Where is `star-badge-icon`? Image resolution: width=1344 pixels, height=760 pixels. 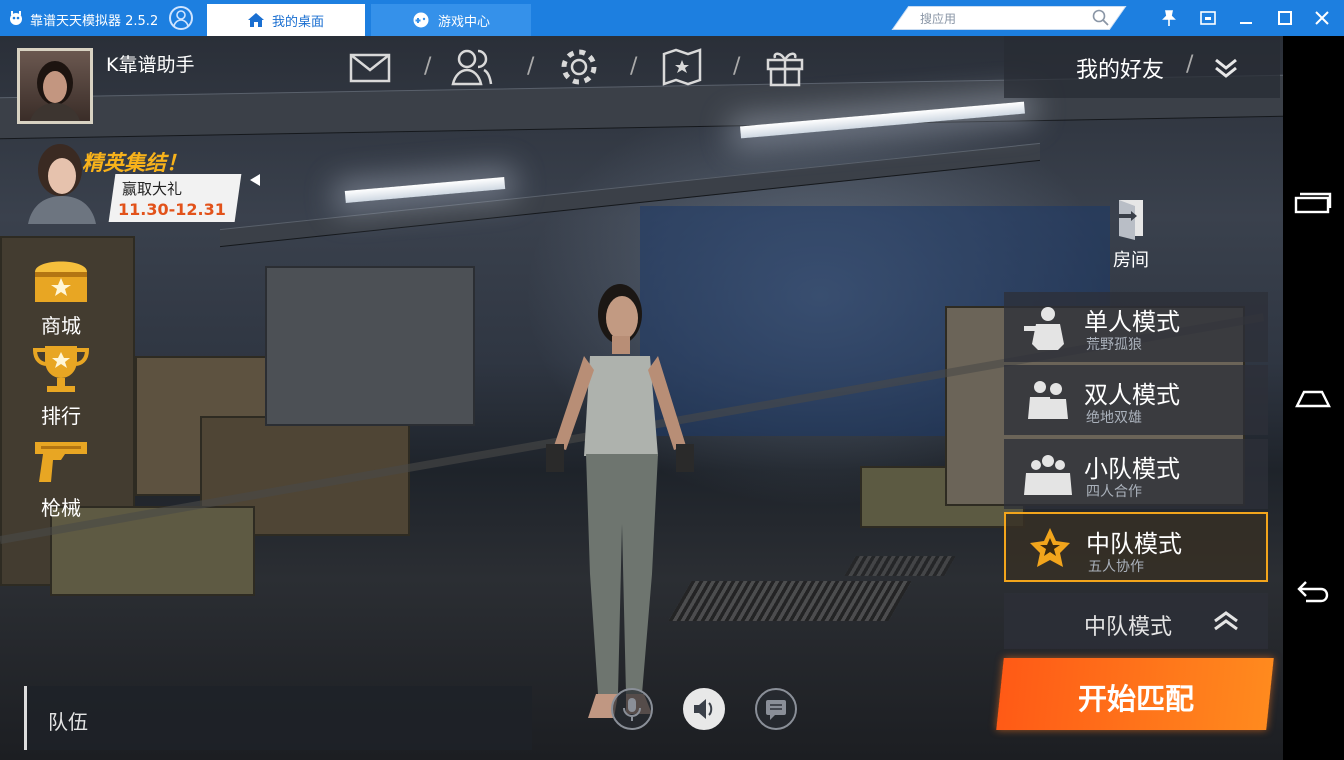
star-badge-icon is located at coordinates (1050, 547).